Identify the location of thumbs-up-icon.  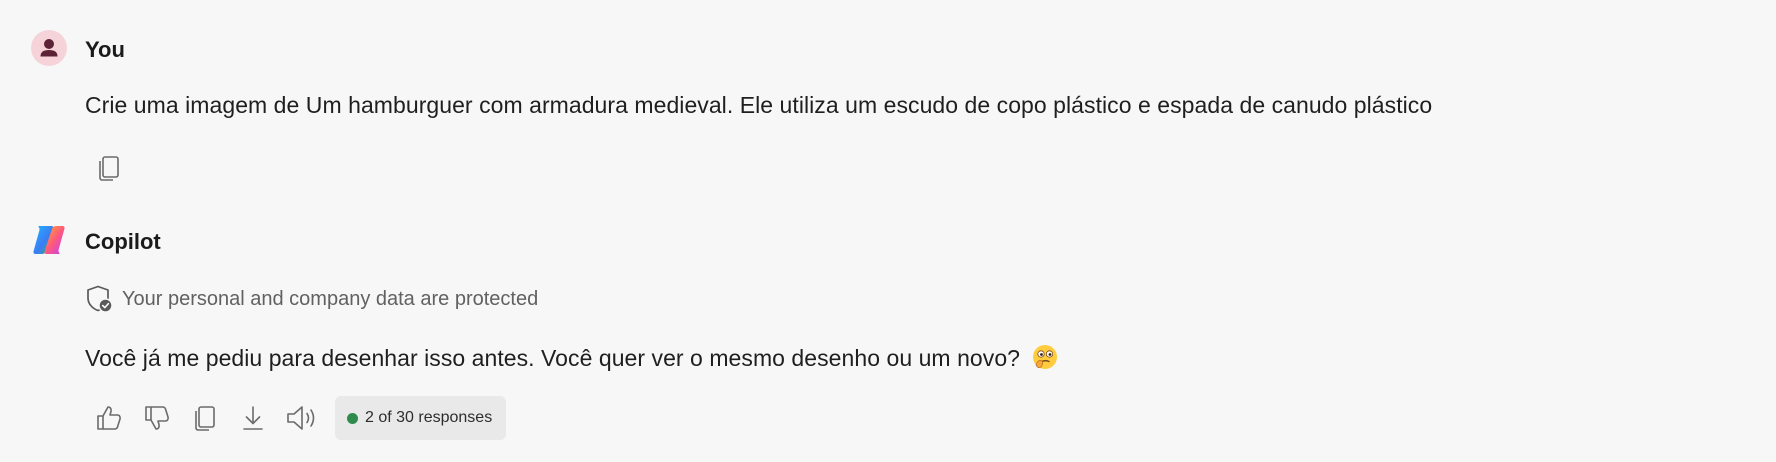
(109, 418).